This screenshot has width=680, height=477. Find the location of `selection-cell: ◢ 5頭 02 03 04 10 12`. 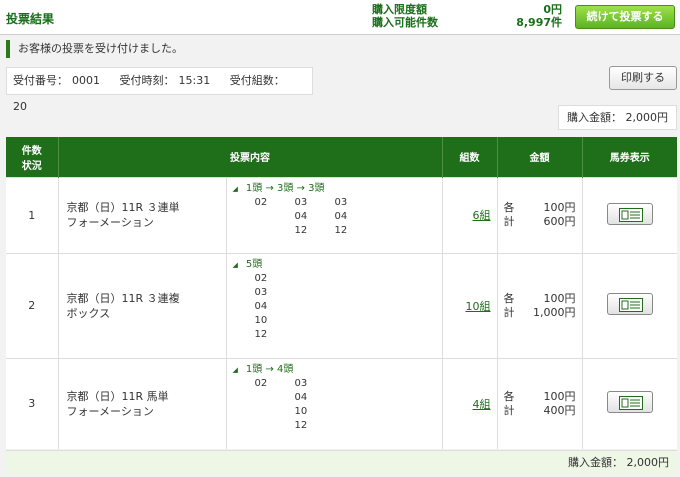

selection-cell: ◢ 5頭 02 03 04 10 12 is located at coordinates (333, 305).